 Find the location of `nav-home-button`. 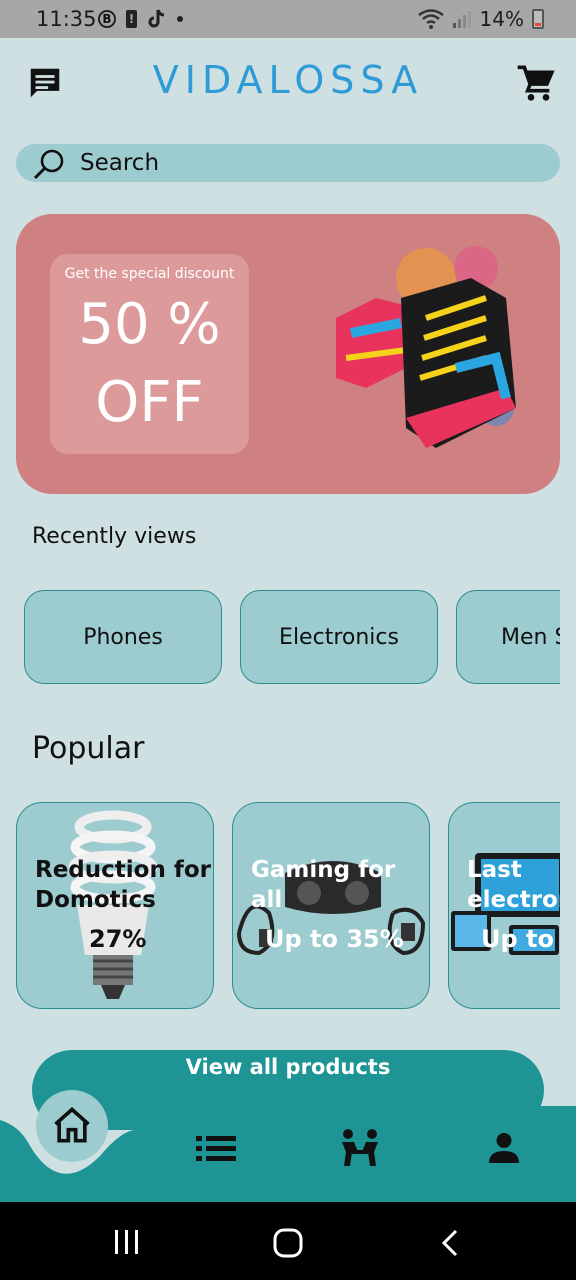

nav-home-button is located at coordinates (72, 1126).